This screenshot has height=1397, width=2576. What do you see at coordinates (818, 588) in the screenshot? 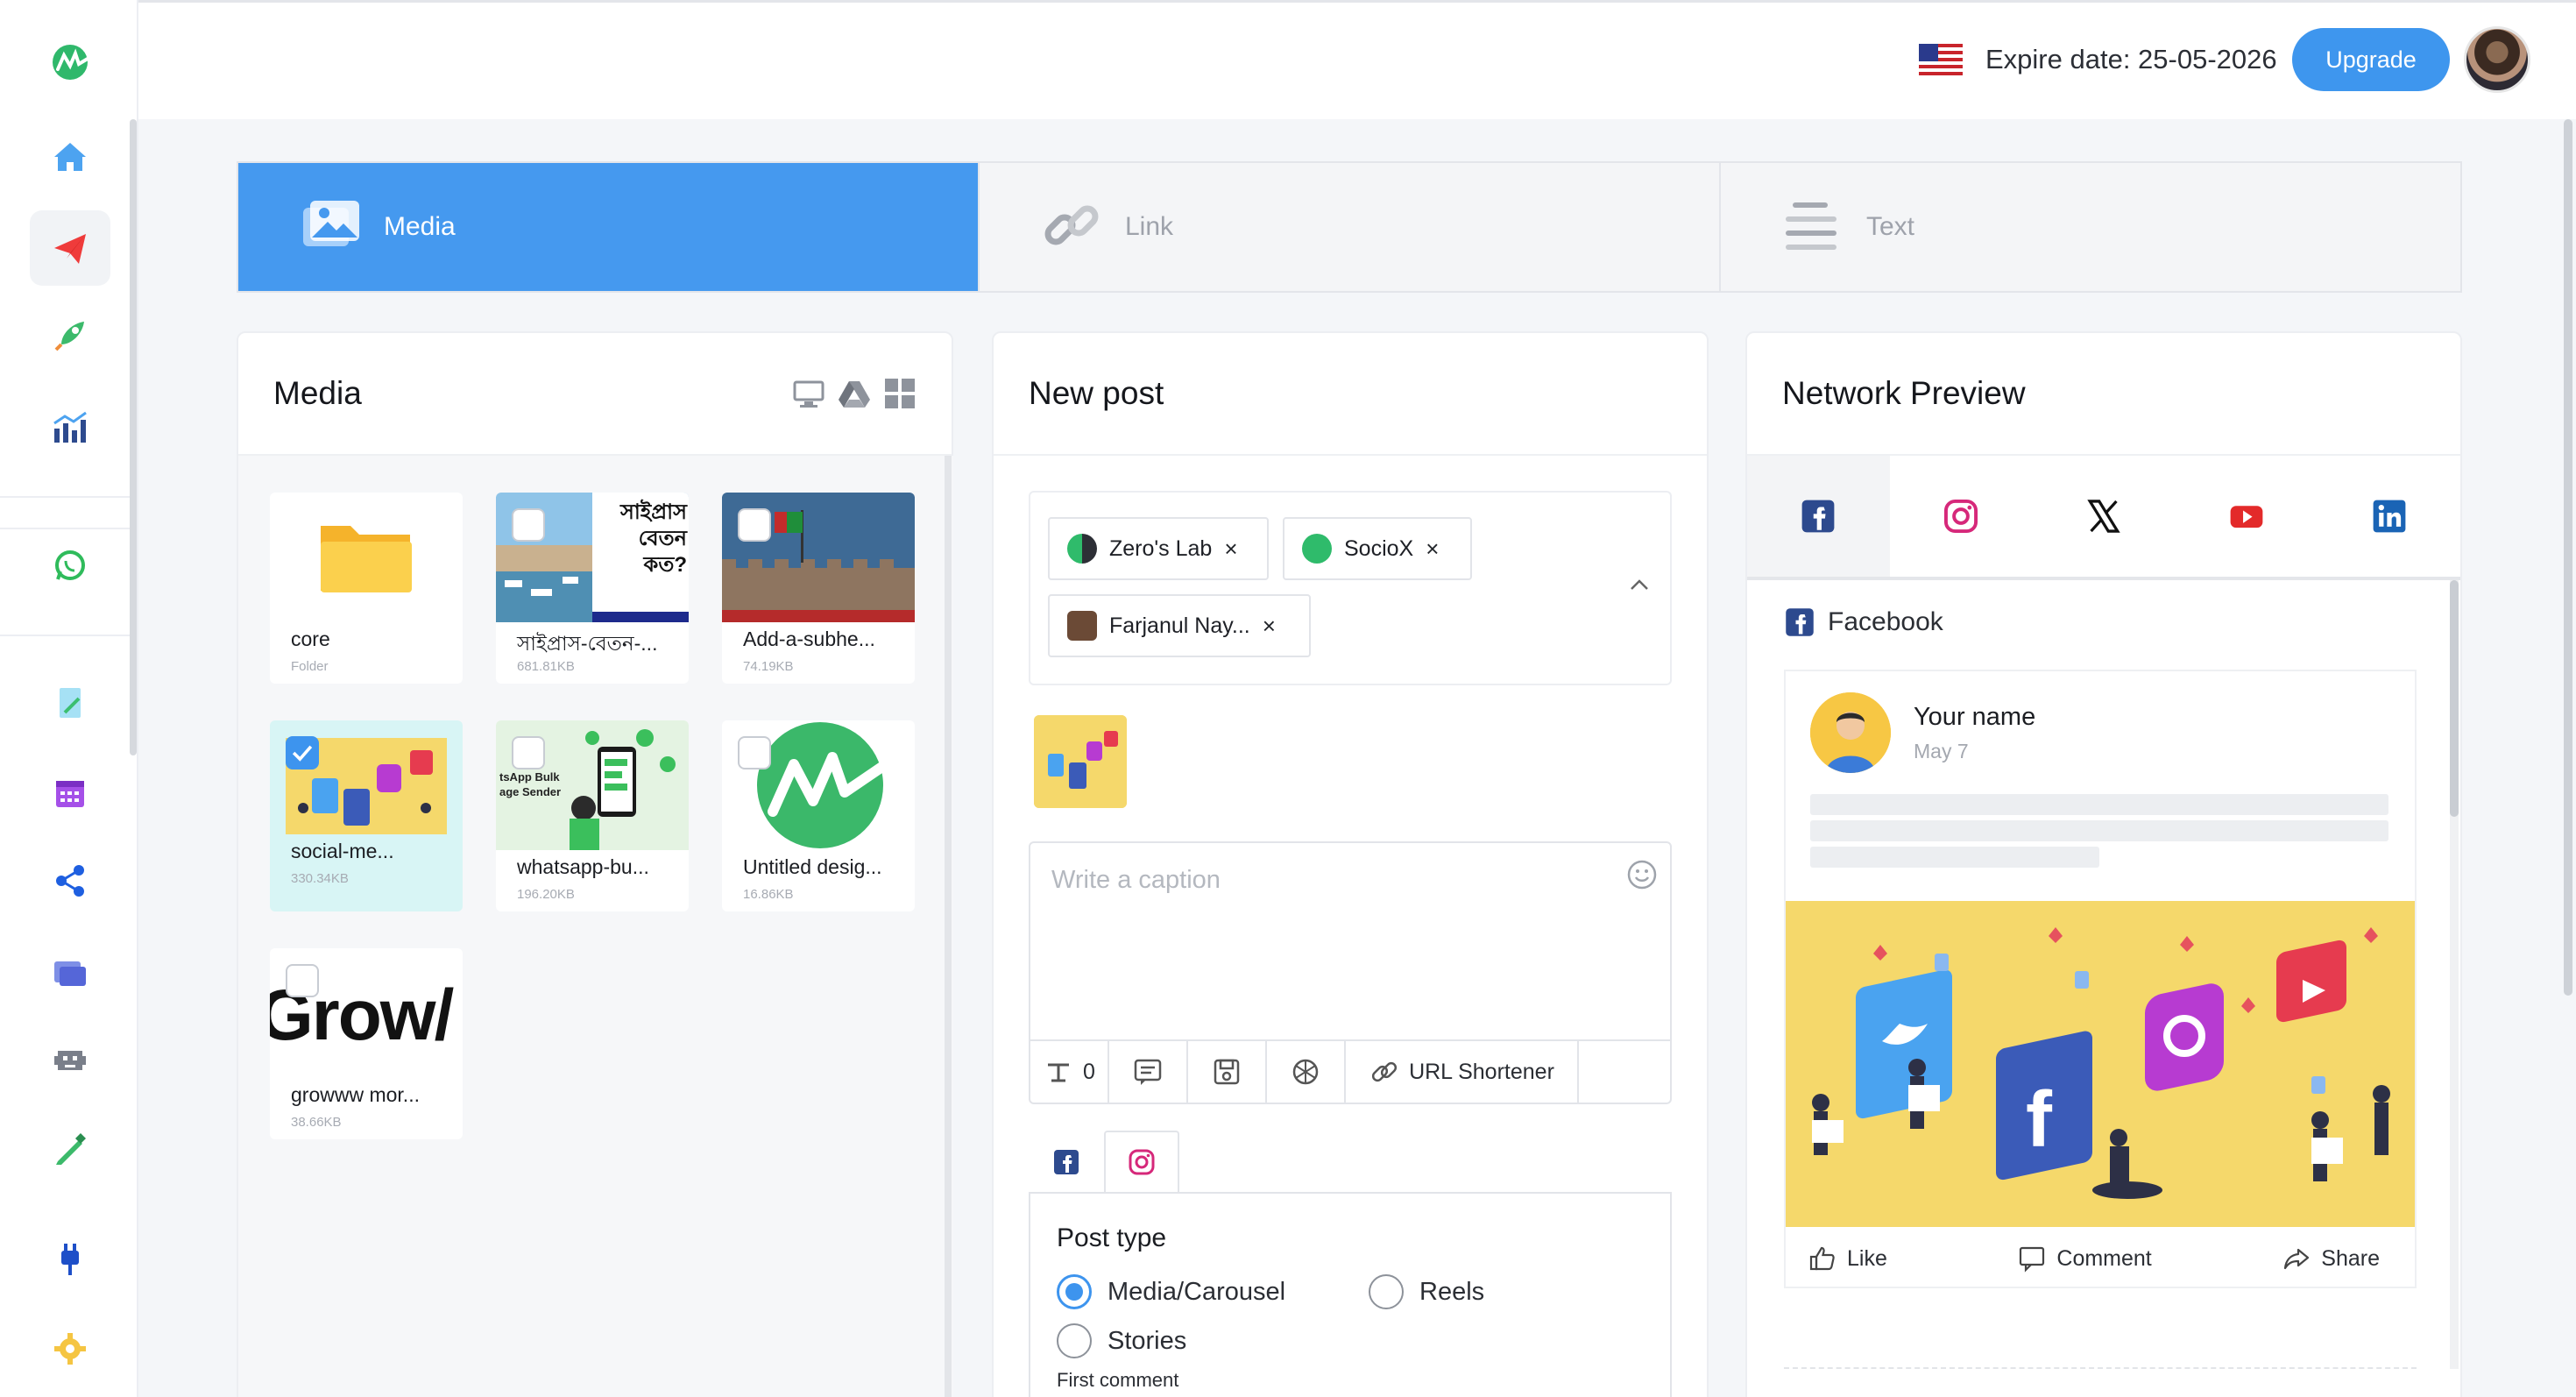
I see `media-item: Add-a-subhe... 74.19KB` at bounding box center [818, 588].